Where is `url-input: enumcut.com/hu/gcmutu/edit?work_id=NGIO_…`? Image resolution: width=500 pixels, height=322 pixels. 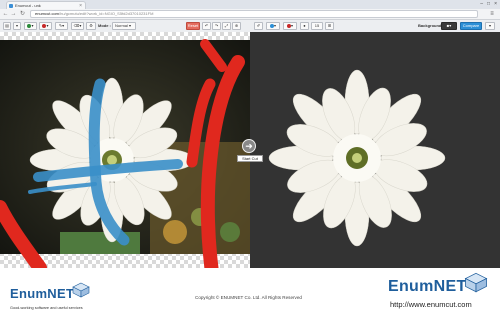
url-input: enumcut.com/hu/gcmutu/edit?work_id=NGIO_… is located at coordinates (254, 14).